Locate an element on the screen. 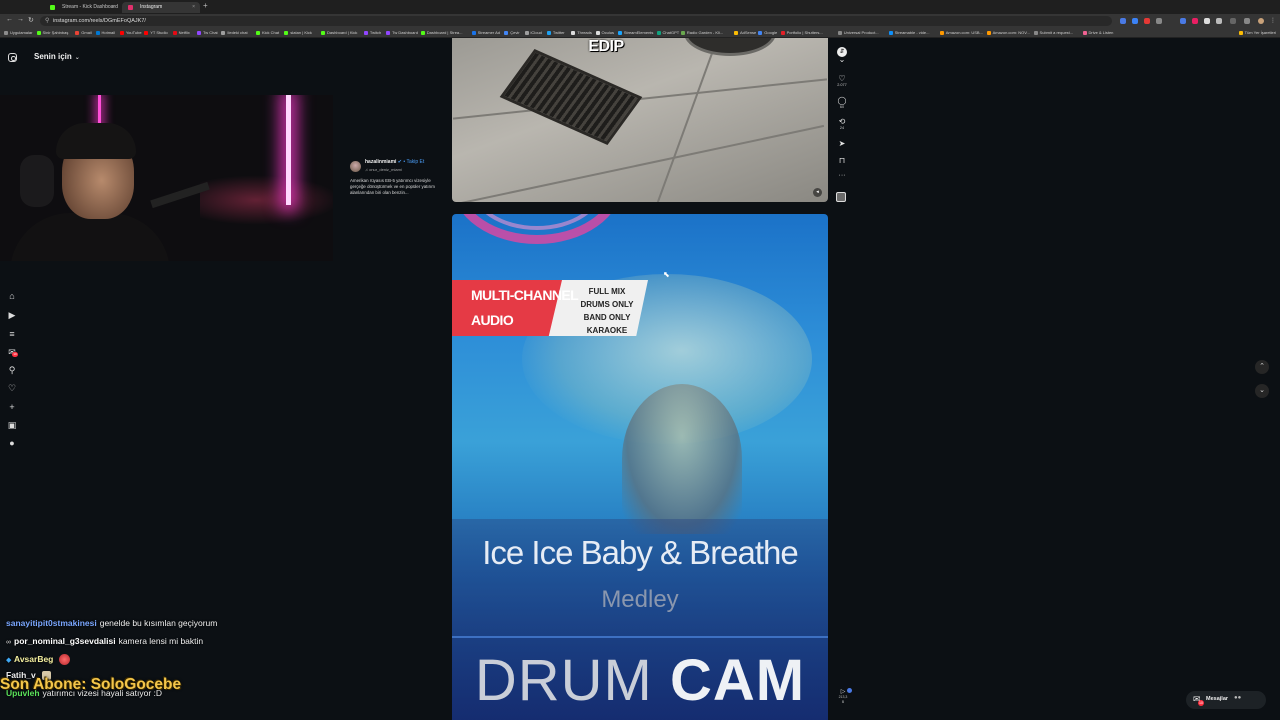 The height and width of the screenshot is (720, 1280). like-button: ♡ 2.077 is located at coordinates (842, 81).